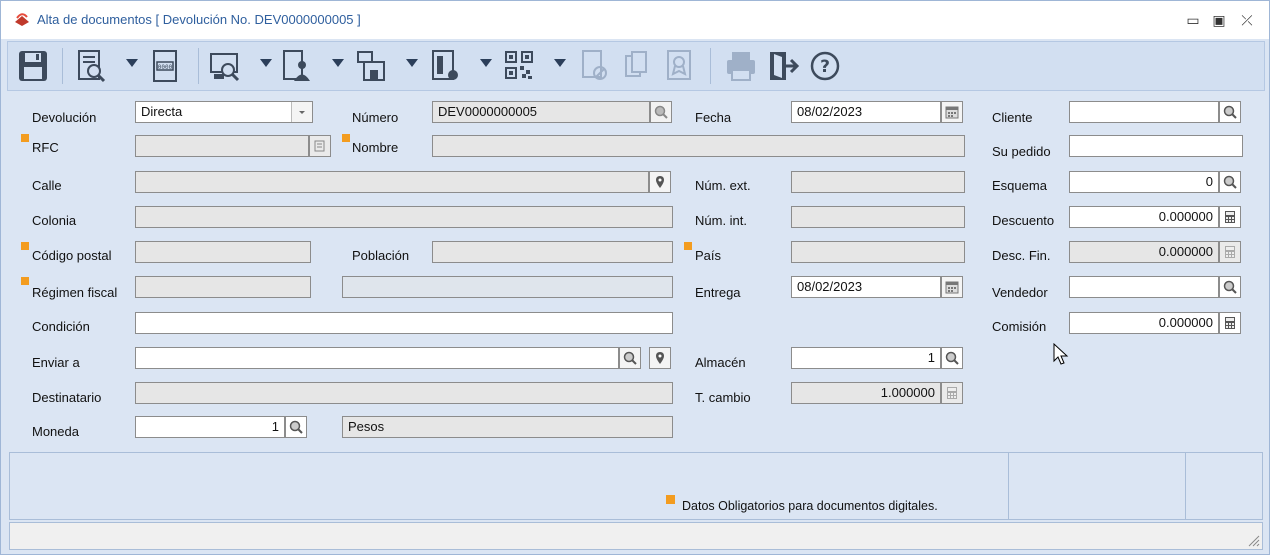 The height and width of the screenshot is (555, 1270). What do you see at coordinates (878, 252) in the screenshot?
I see `pais-field` at bounding box center [878, 252].